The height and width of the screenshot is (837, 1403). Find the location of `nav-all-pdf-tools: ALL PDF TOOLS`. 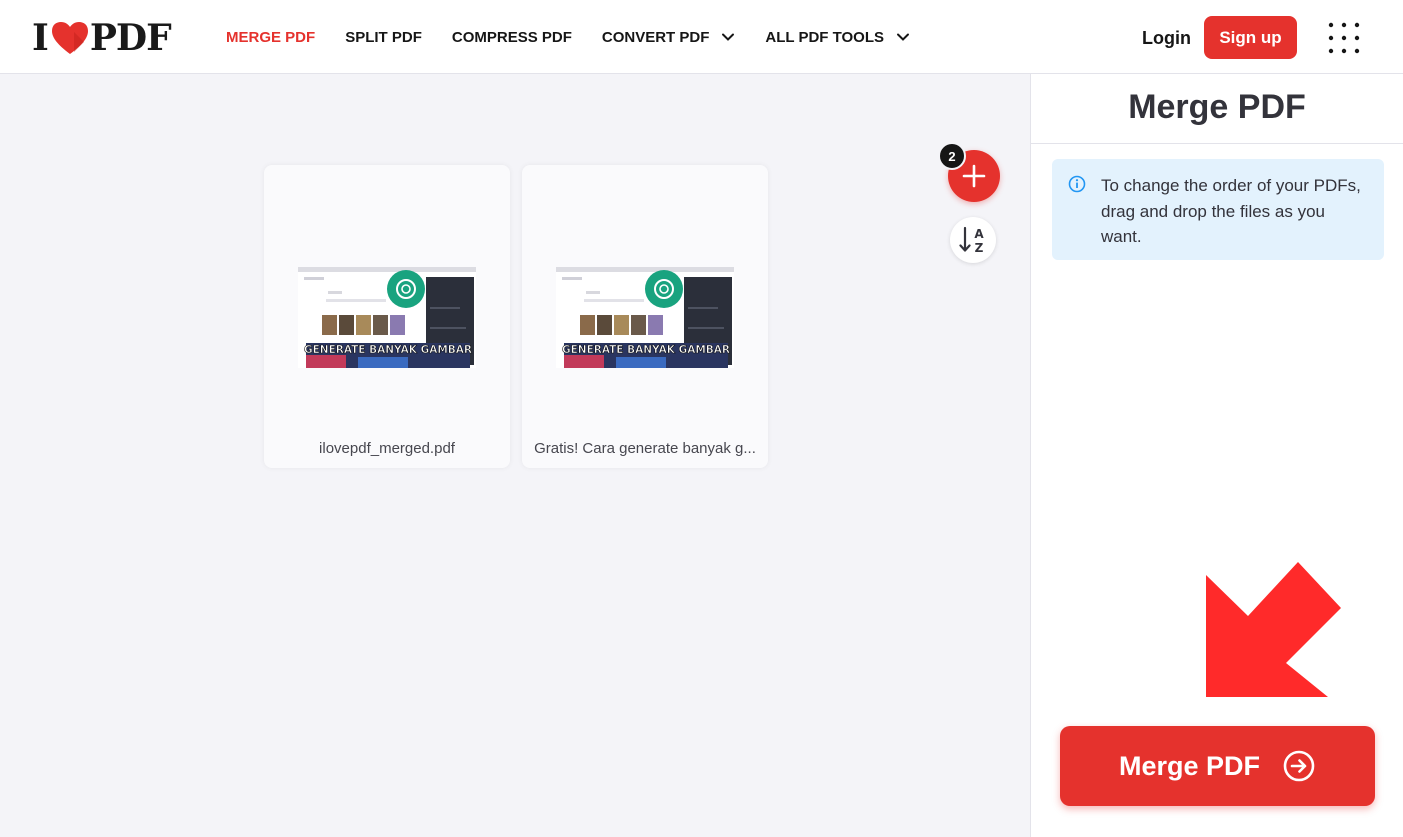

nav-all-pdf-tools: ALL PDF TOOLS is located at coordinates (837, 37).